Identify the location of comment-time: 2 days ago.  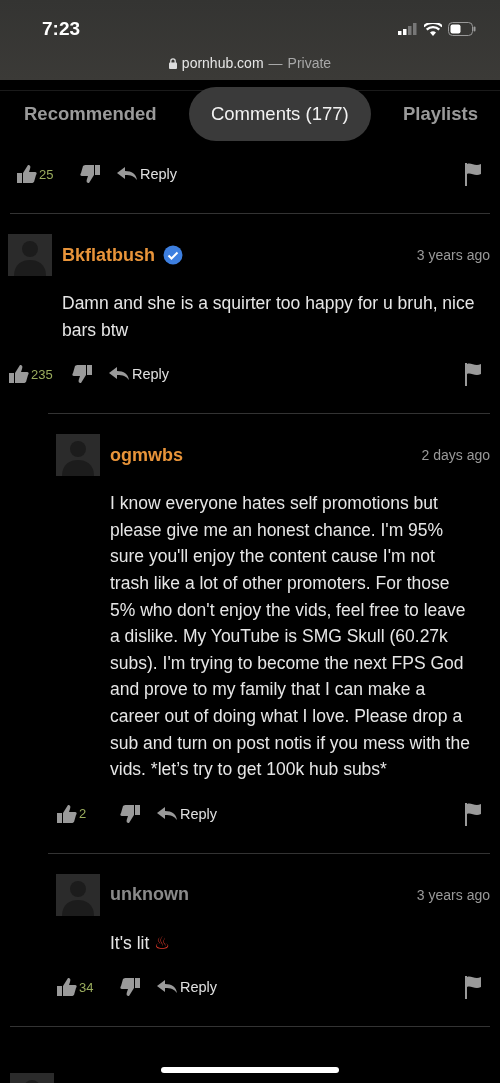
(455, 455).